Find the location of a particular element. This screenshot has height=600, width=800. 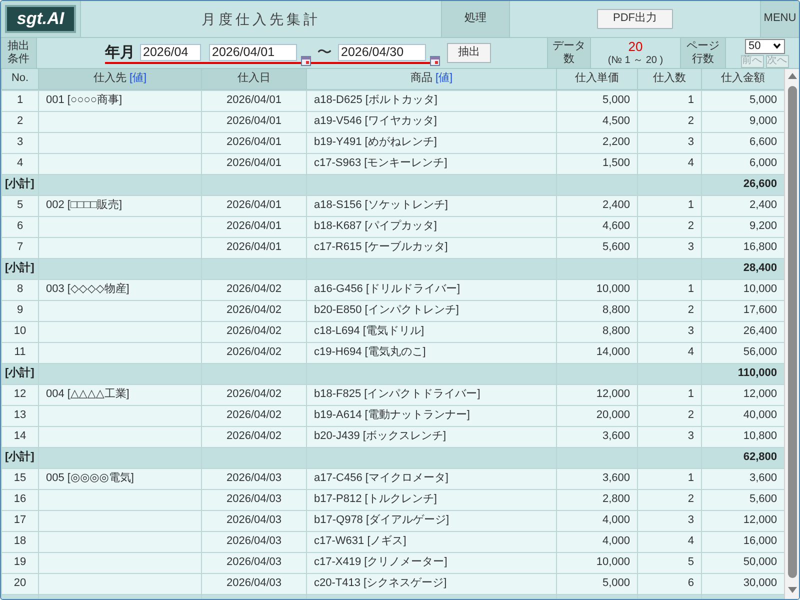

scroll-down-icon is located at coordinates (792, 590).